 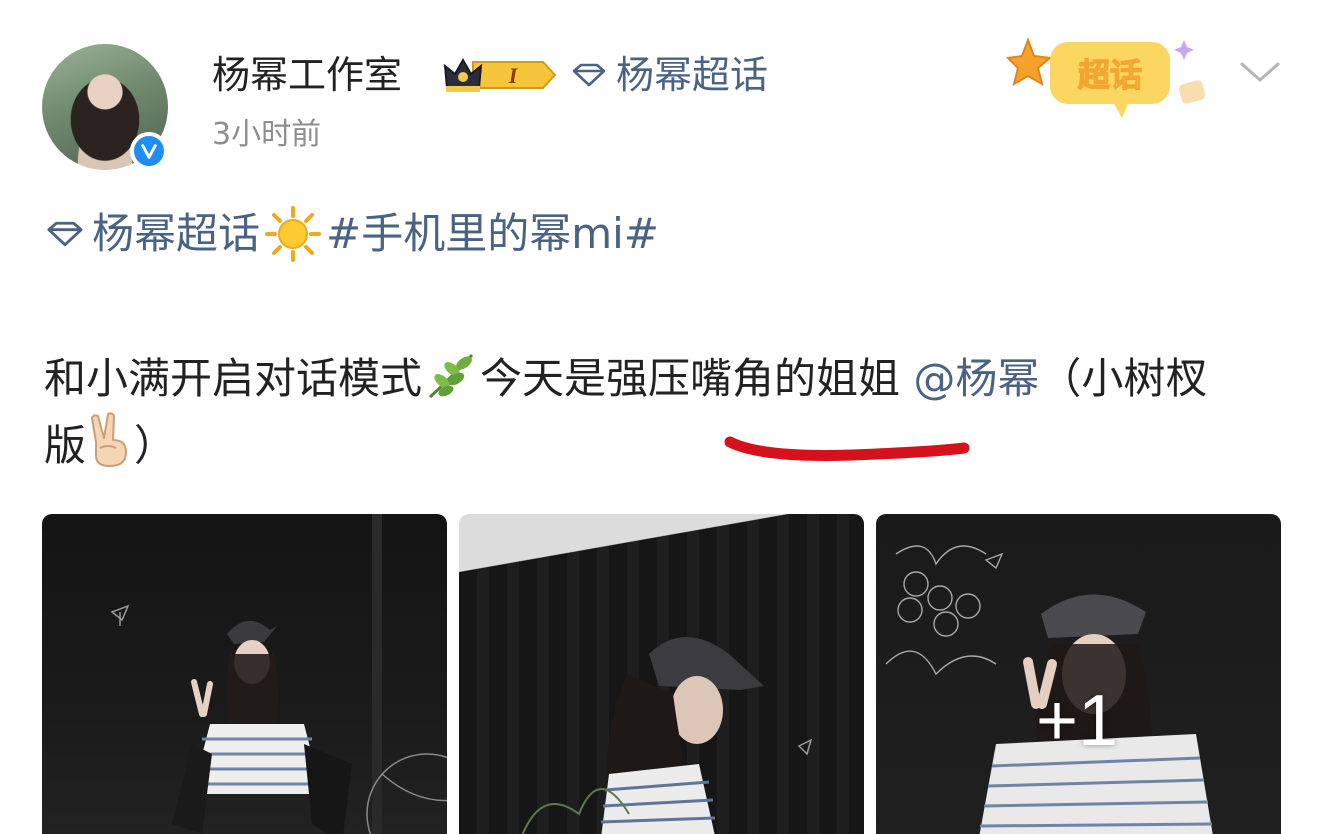 What do you see at coordinates (644, 412) in the screenshot?
I see `post-body: 和小满开启对话模式 今天是强压嘴角的姐姐 @杨幂（小树杈版 ）` at bounding box center [644, 412].